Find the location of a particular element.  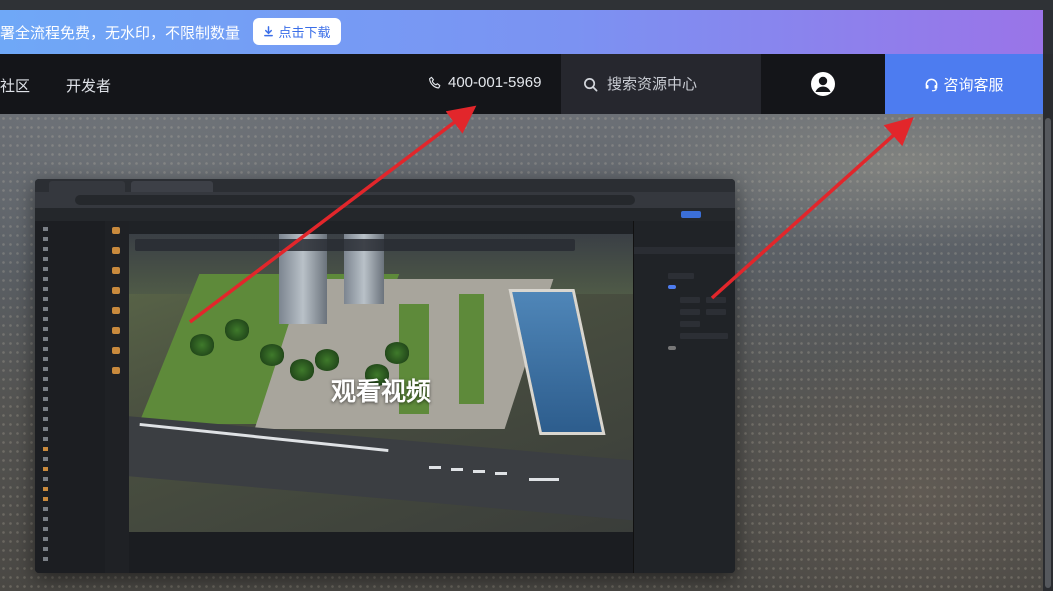

scene-toolbar is located at coordinates (355, 245).